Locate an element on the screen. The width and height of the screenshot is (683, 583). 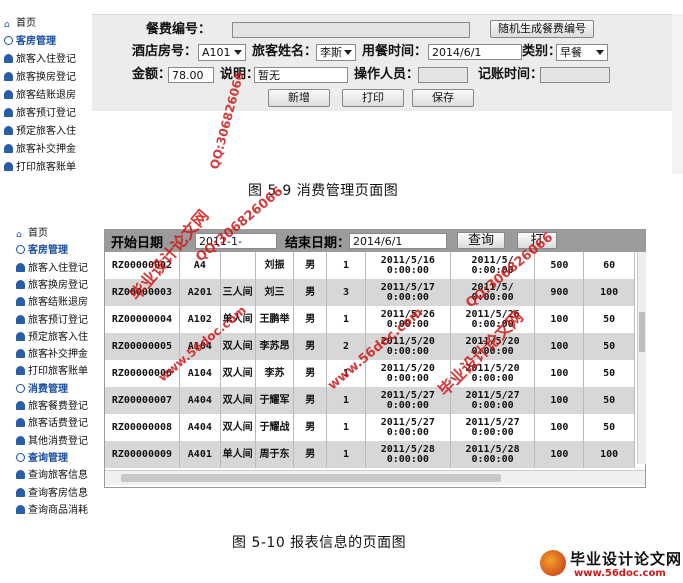
sidebar-item: 查询客房信息 is located at coordinates (50, 494).